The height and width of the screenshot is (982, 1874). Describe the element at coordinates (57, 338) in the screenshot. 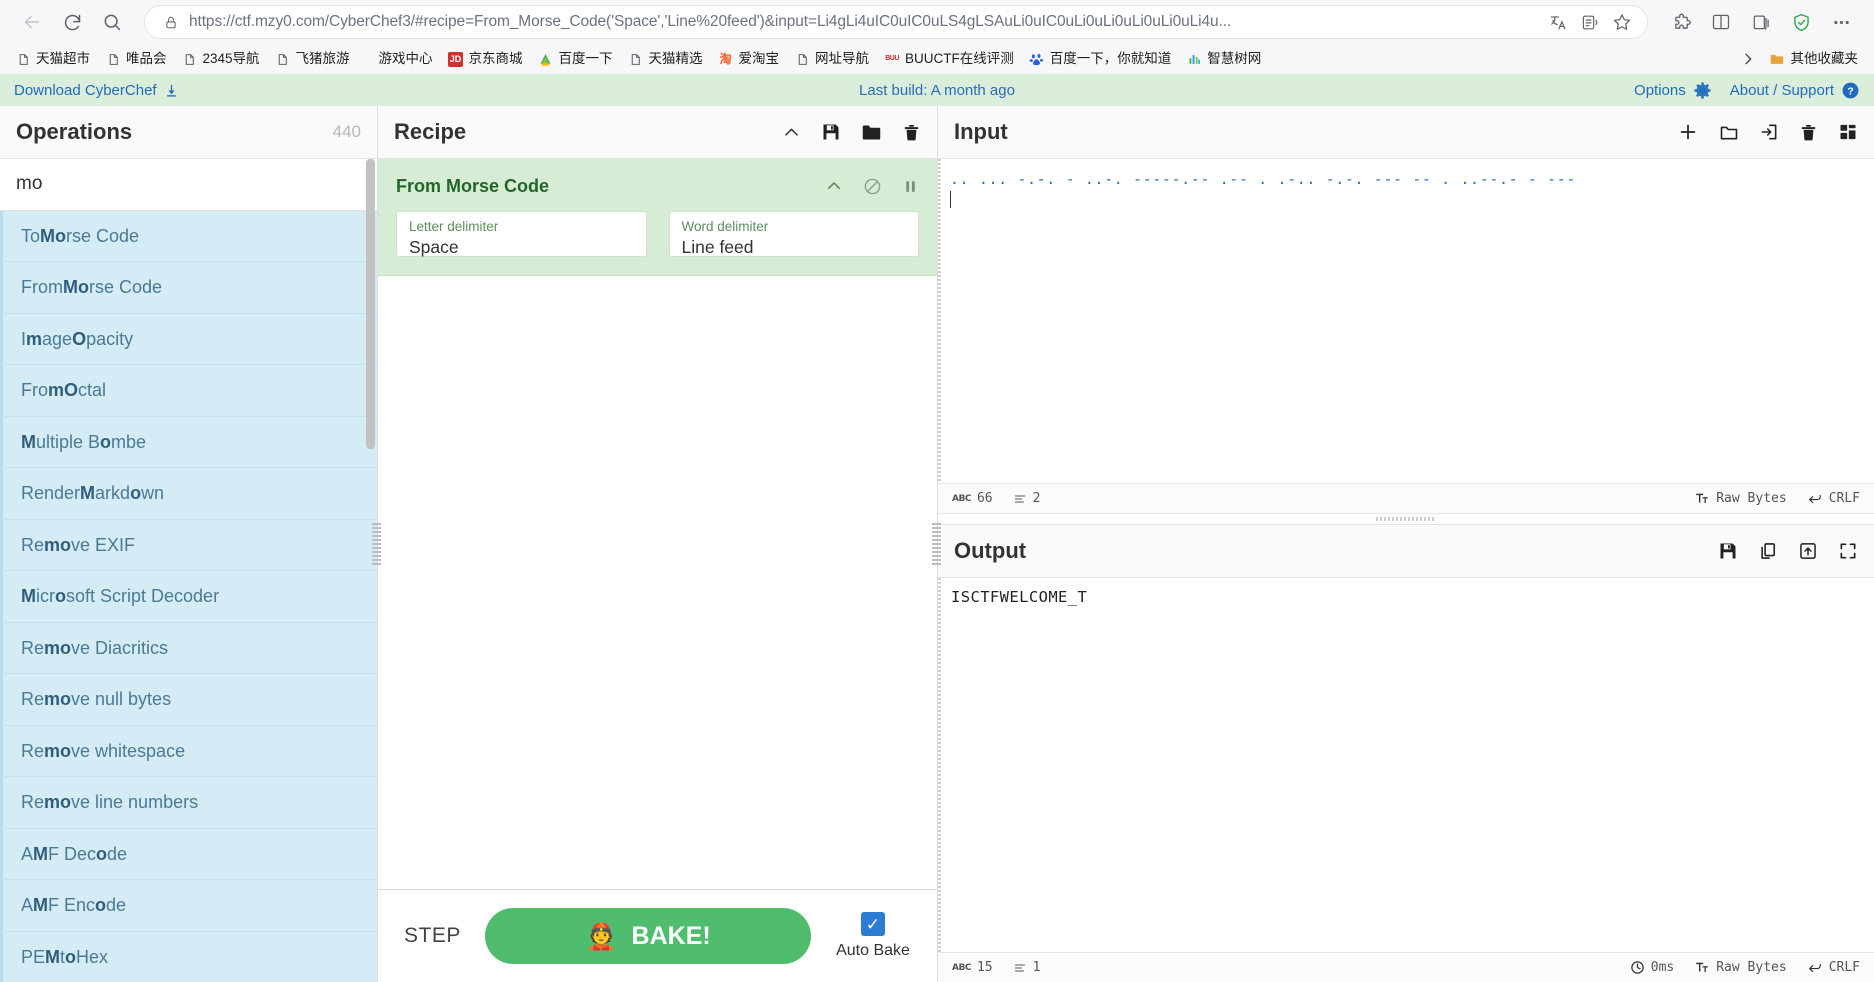

I see `op-text: age` at that location.